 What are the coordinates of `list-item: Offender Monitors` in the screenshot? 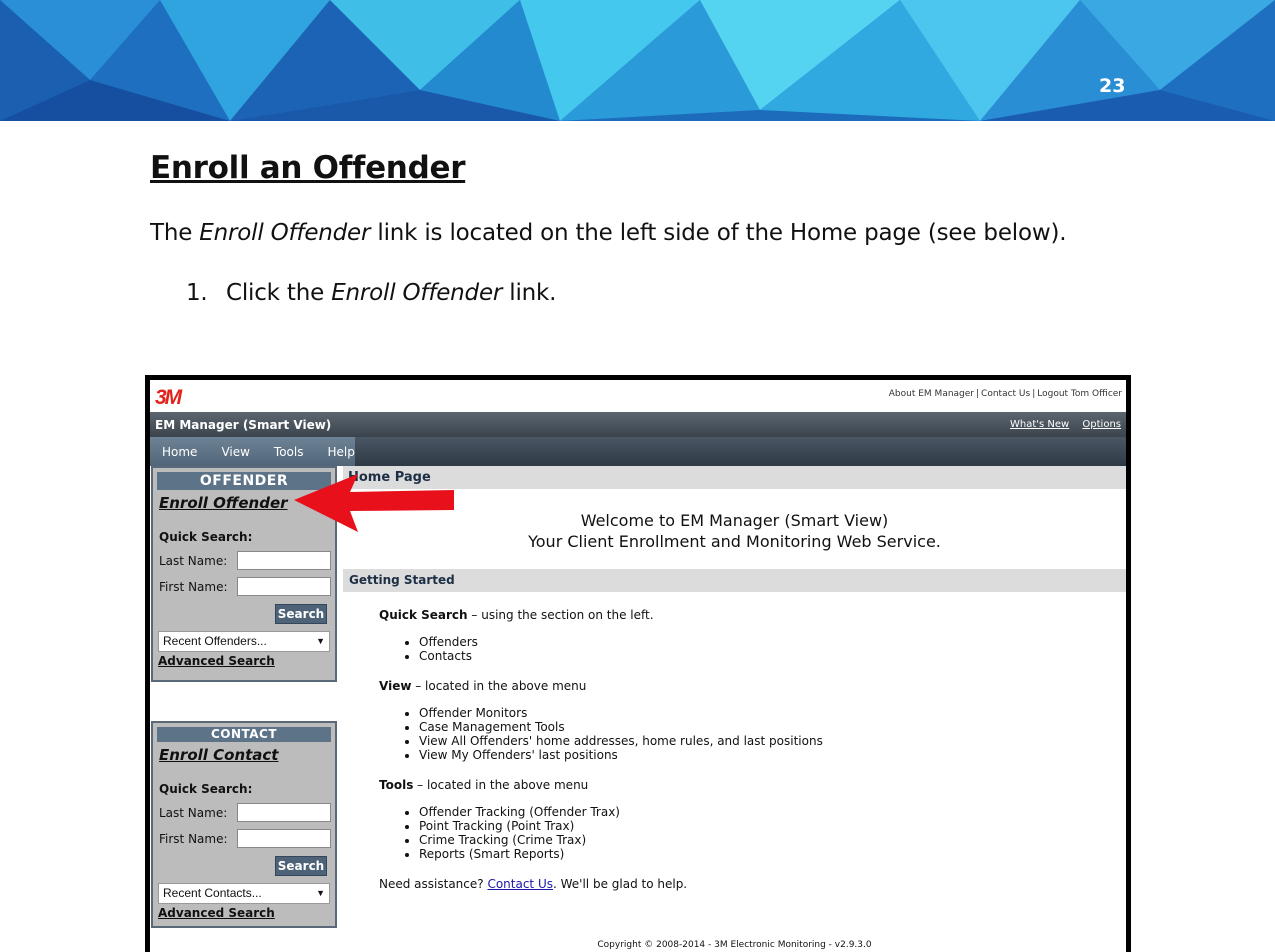 It's located at (621, 713).